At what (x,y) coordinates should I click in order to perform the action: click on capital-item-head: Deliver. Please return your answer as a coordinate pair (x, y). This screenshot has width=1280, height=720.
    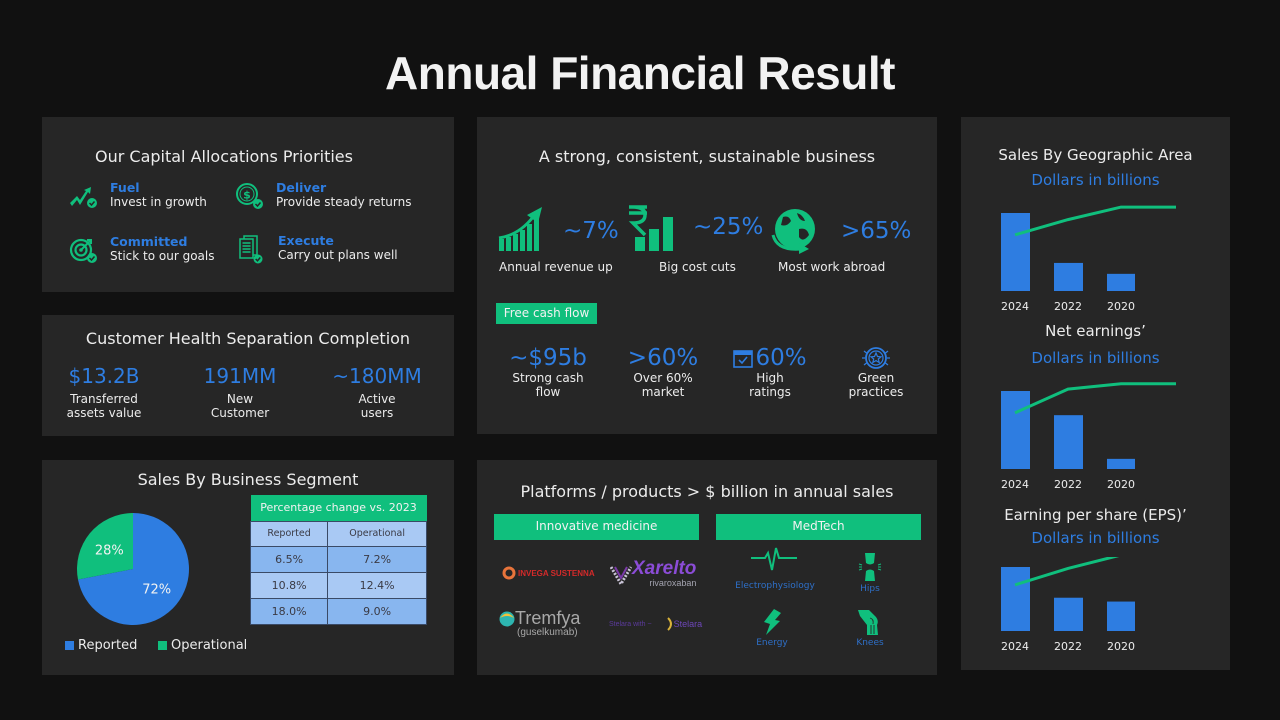
    Looking at the image, I should click on (301, 187).